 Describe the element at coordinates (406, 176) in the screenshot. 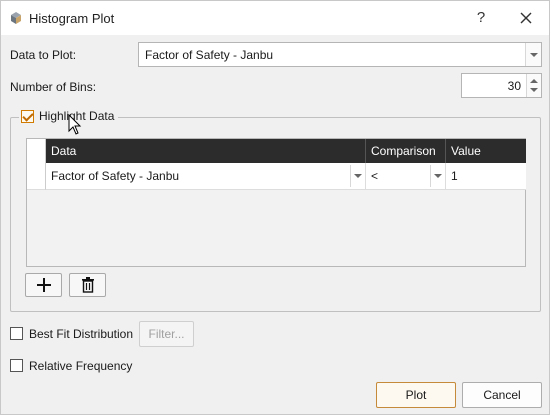

I see `cell-comparison-select: <` at that location.